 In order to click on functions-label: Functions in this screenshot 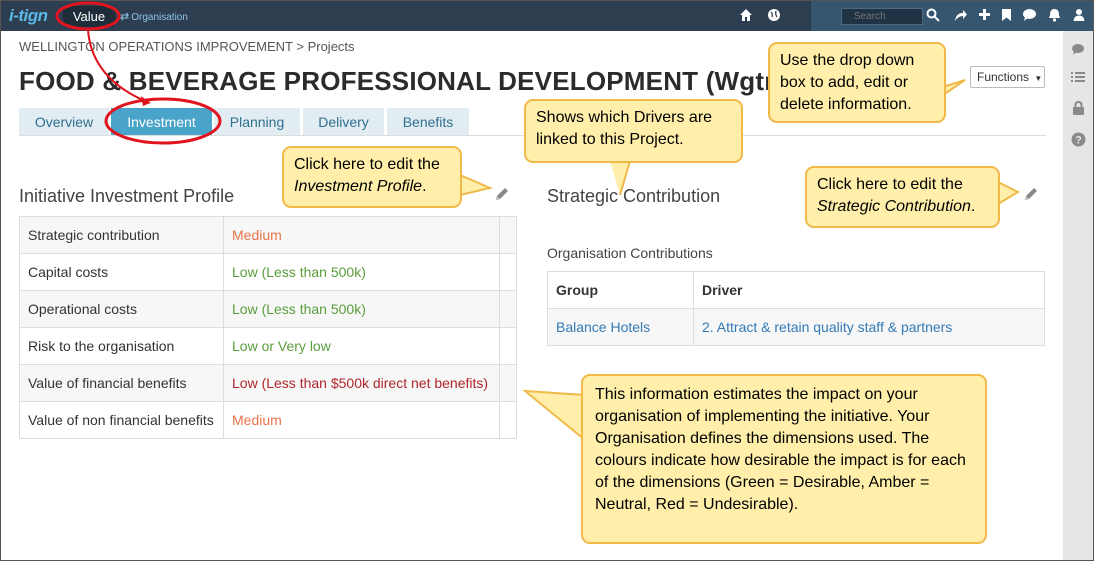, I will do `click(1003, 77)`.